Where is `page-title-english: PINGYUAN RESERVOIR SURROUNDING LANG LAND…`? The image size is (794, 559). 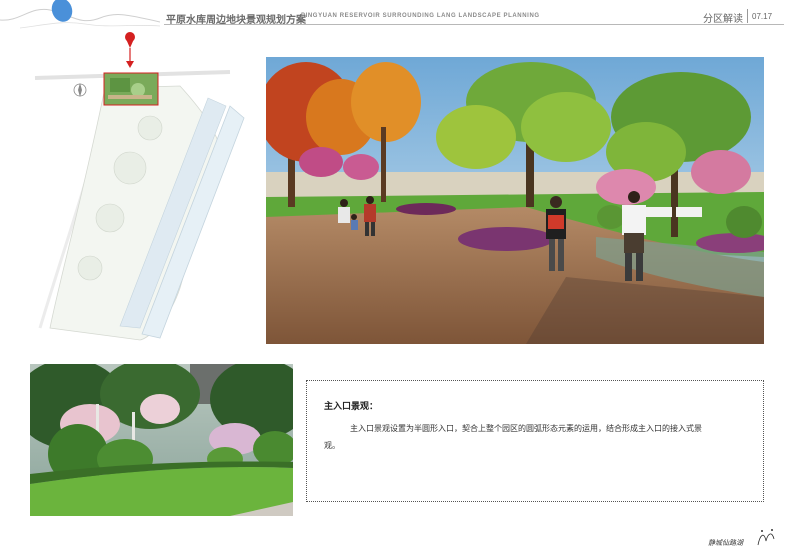 page-title-english: PINGYUAN RESERVOIR SURROUNDING LANG LAND… is located at coordinates (420, 16).